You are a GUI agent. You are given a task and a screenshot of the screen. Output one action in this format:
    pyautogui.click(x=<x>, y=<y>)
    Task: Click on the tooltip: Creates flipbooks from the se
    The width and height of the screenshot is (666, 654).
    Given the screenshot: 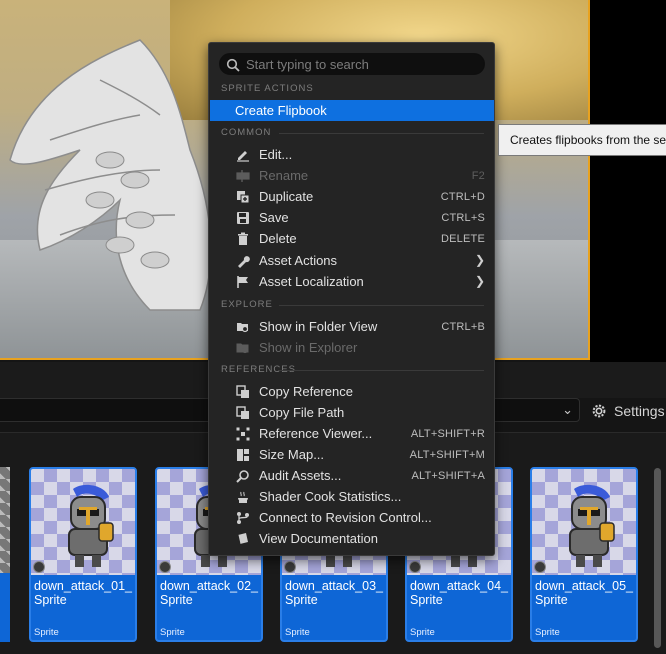 What is the action you would take?
    pyautogui.click(x=582, y=140)
    